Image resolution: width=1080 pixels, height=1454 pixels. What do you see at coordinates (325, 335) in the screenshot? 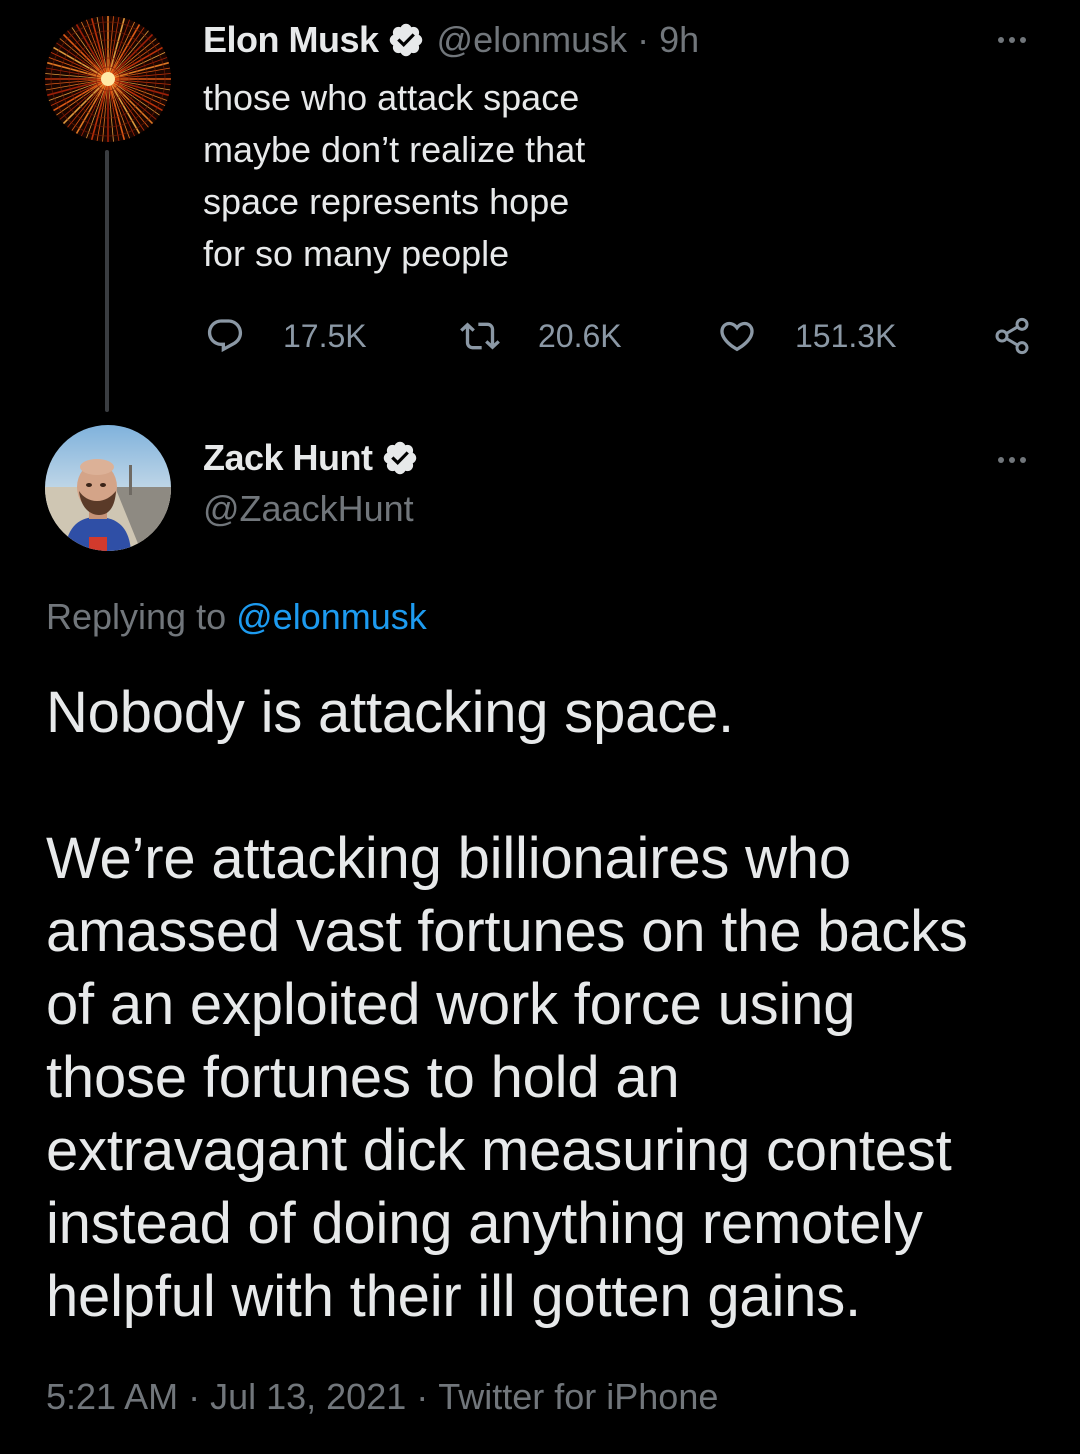
I see `reply-count: 17.5K` at bounding box center [325, 335].